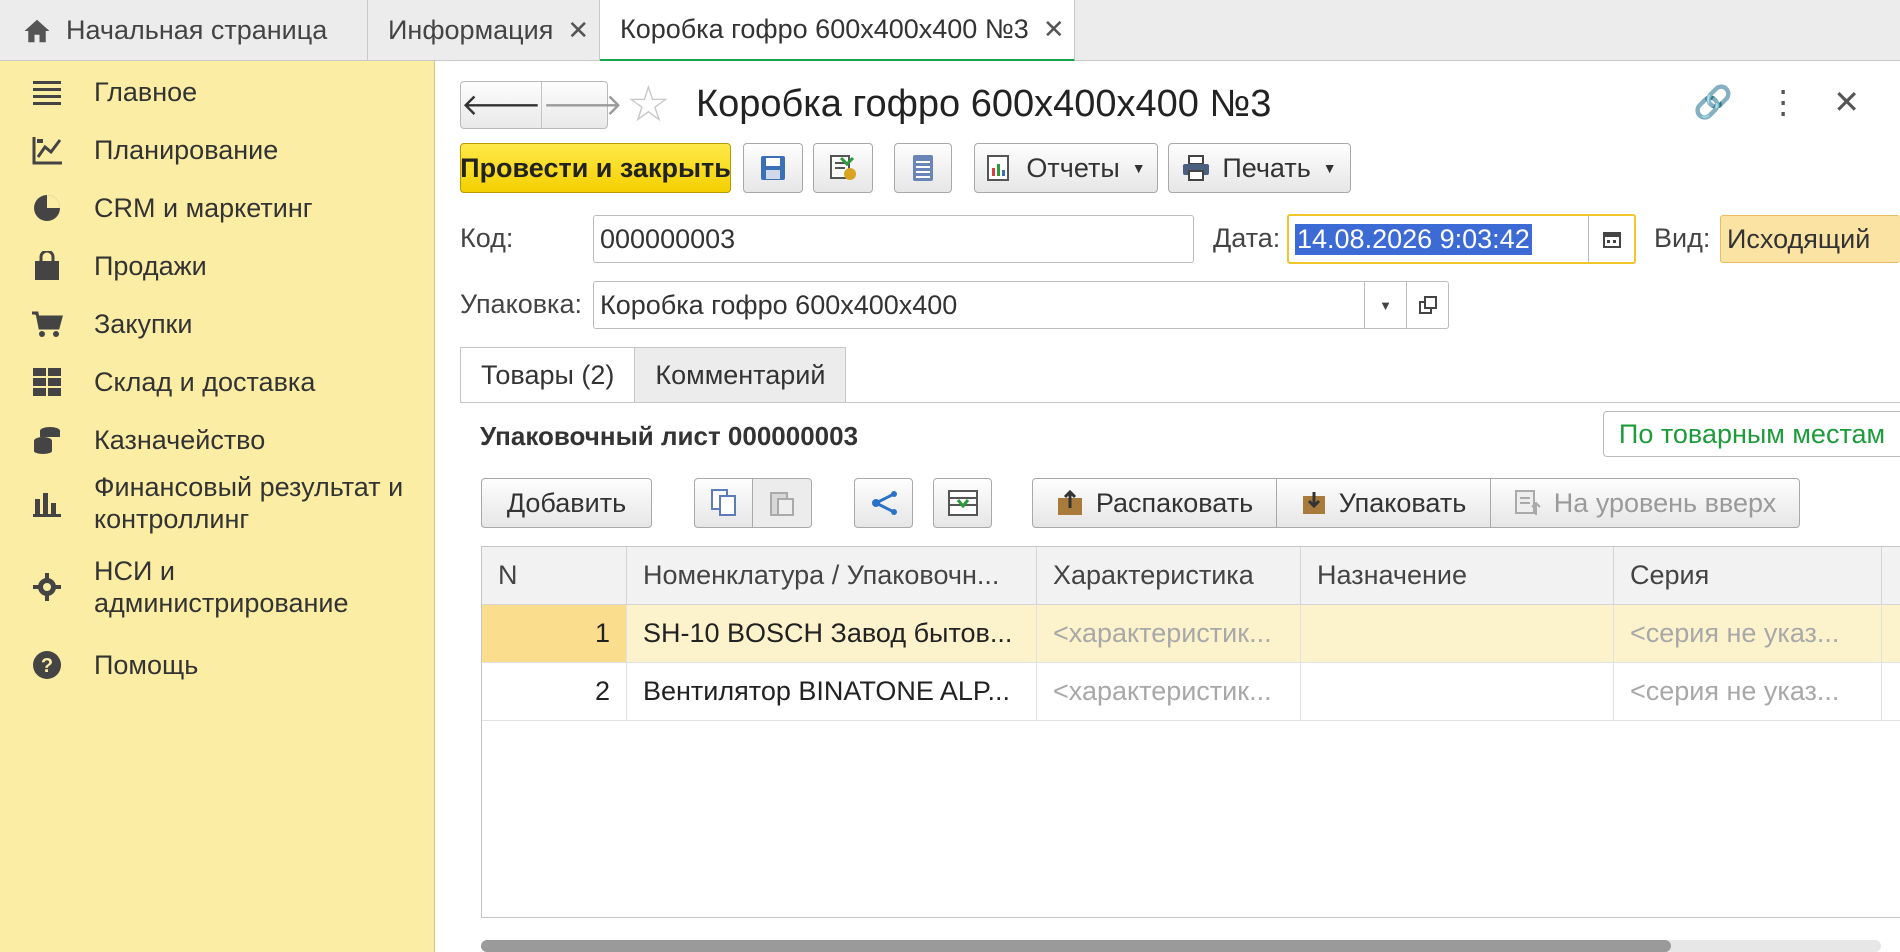 This screenshot has height=952, width=1900. I want to click on tab-goods: Товары (2), so click(548, 375).